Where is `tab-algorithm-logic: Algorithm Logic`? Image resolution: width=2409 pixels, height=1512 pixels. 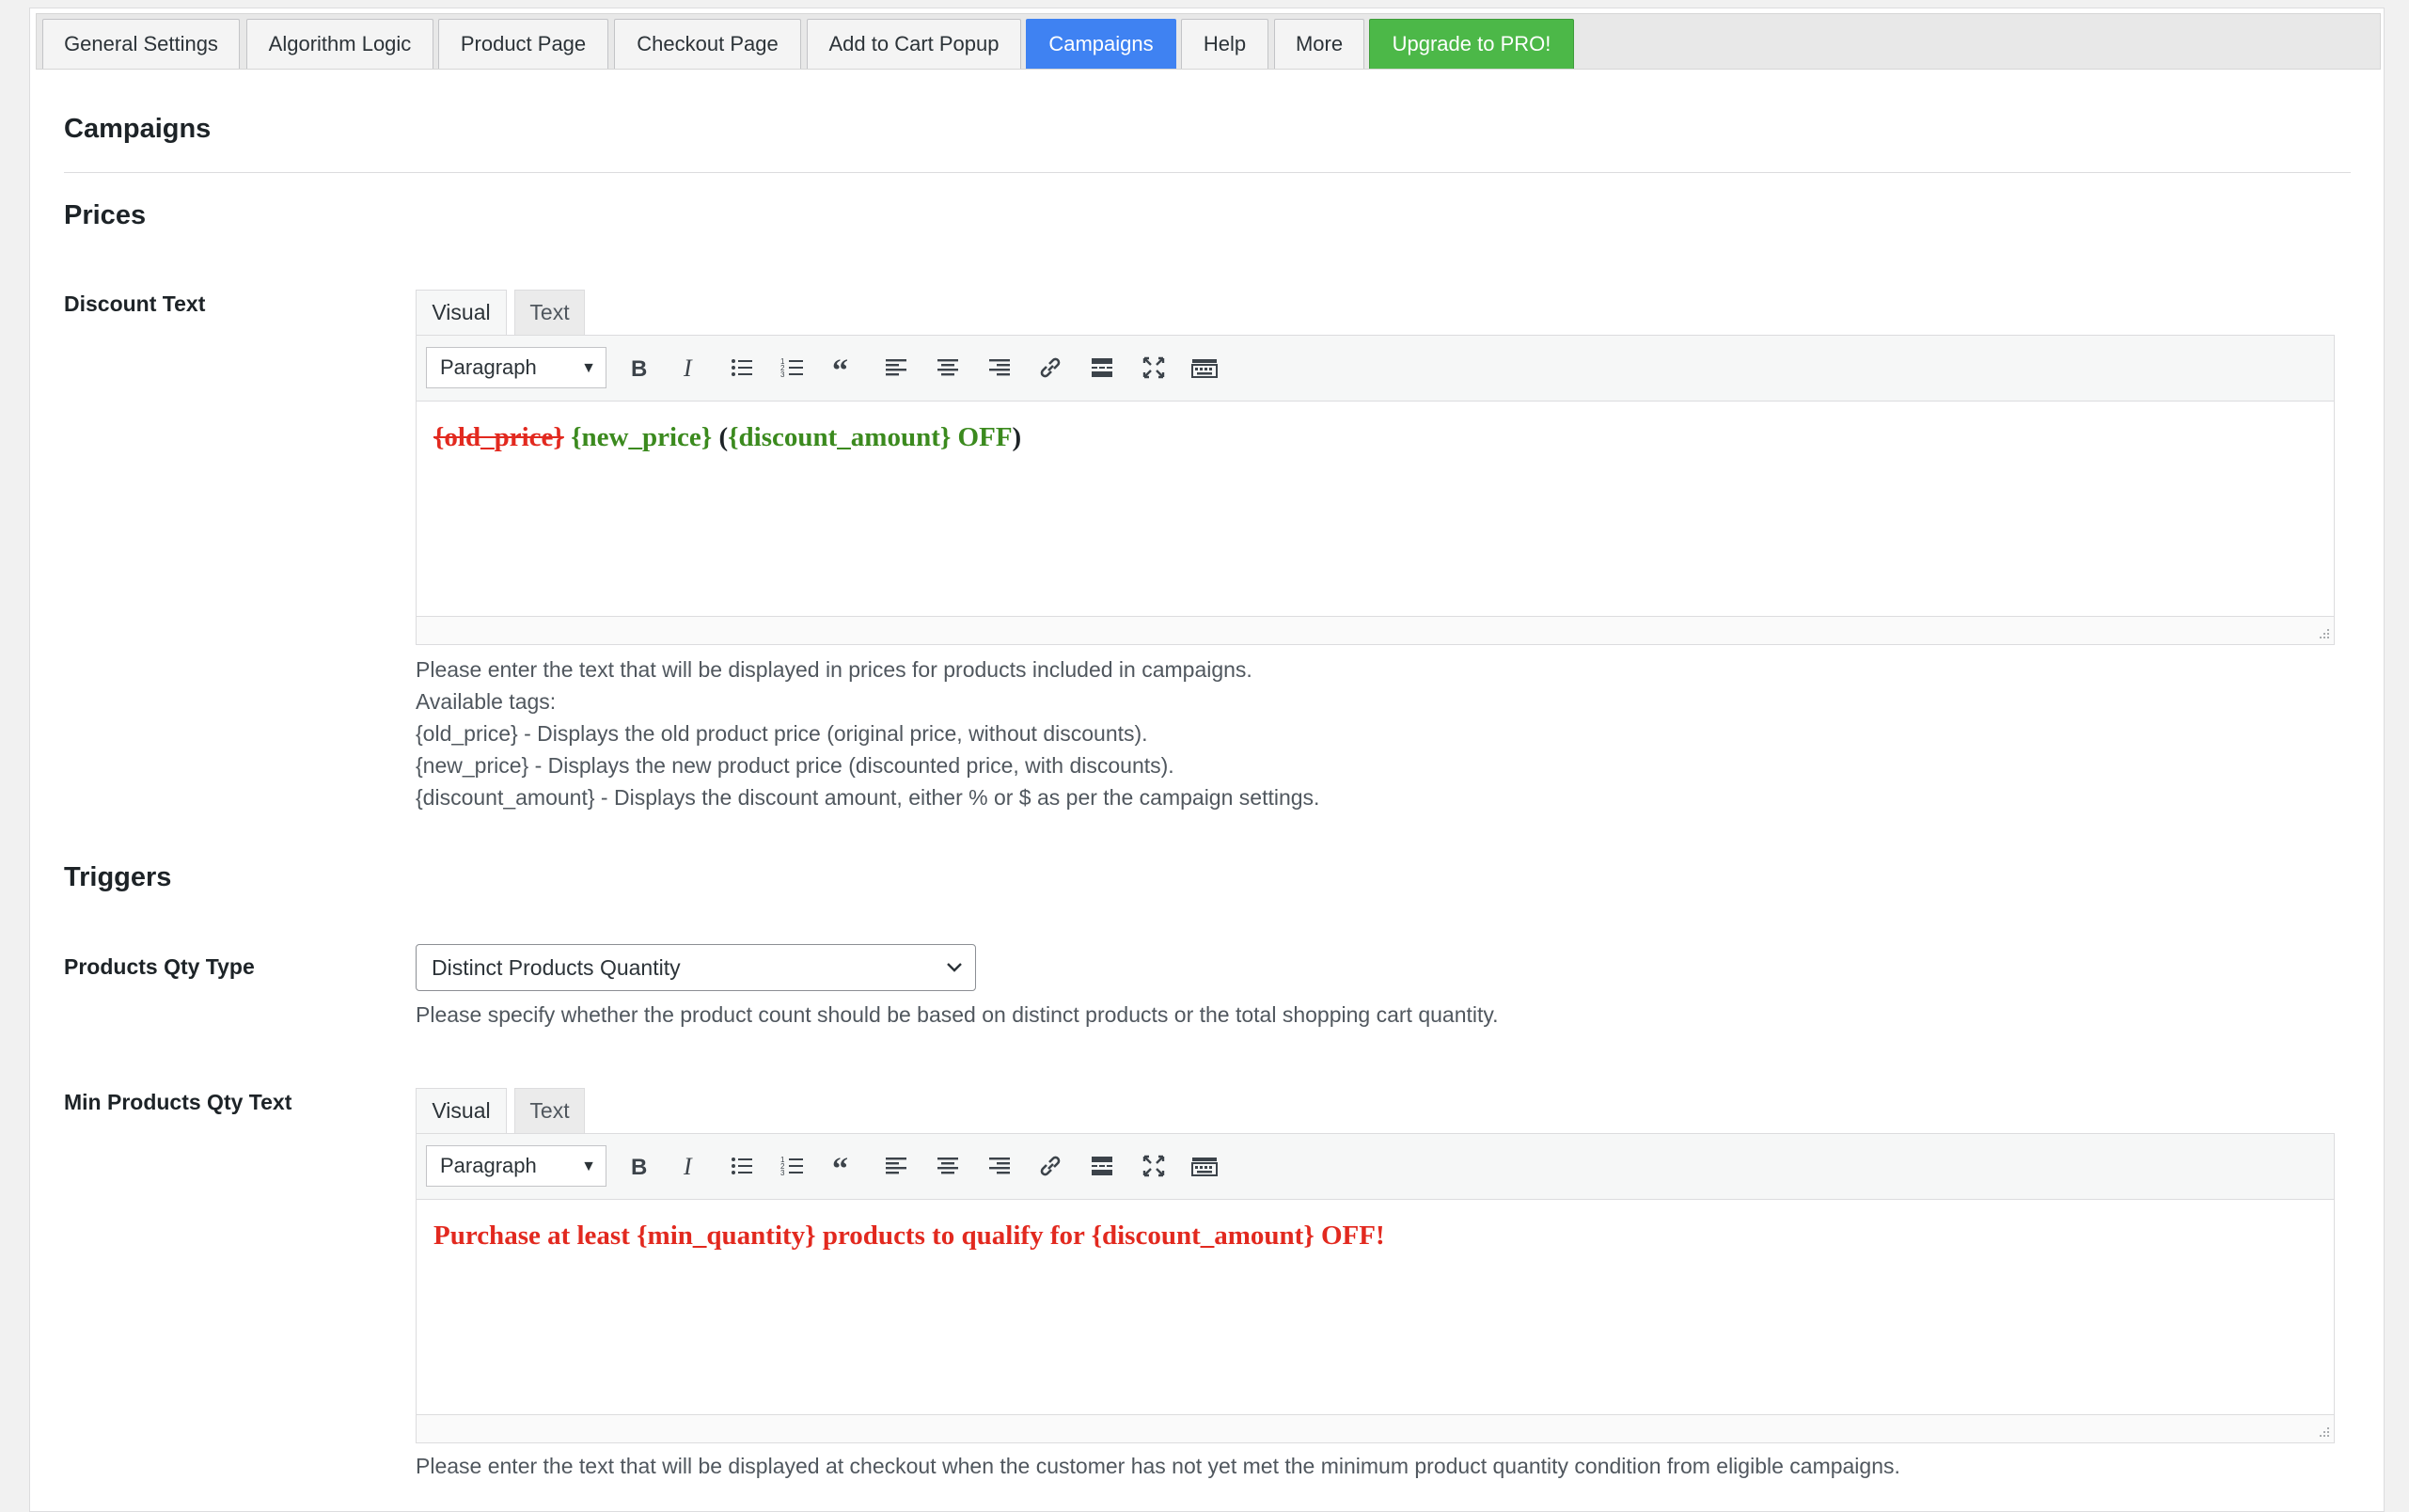
tab-algorithm-logic: Algorithm Logic is located at coordinates (340, 44).